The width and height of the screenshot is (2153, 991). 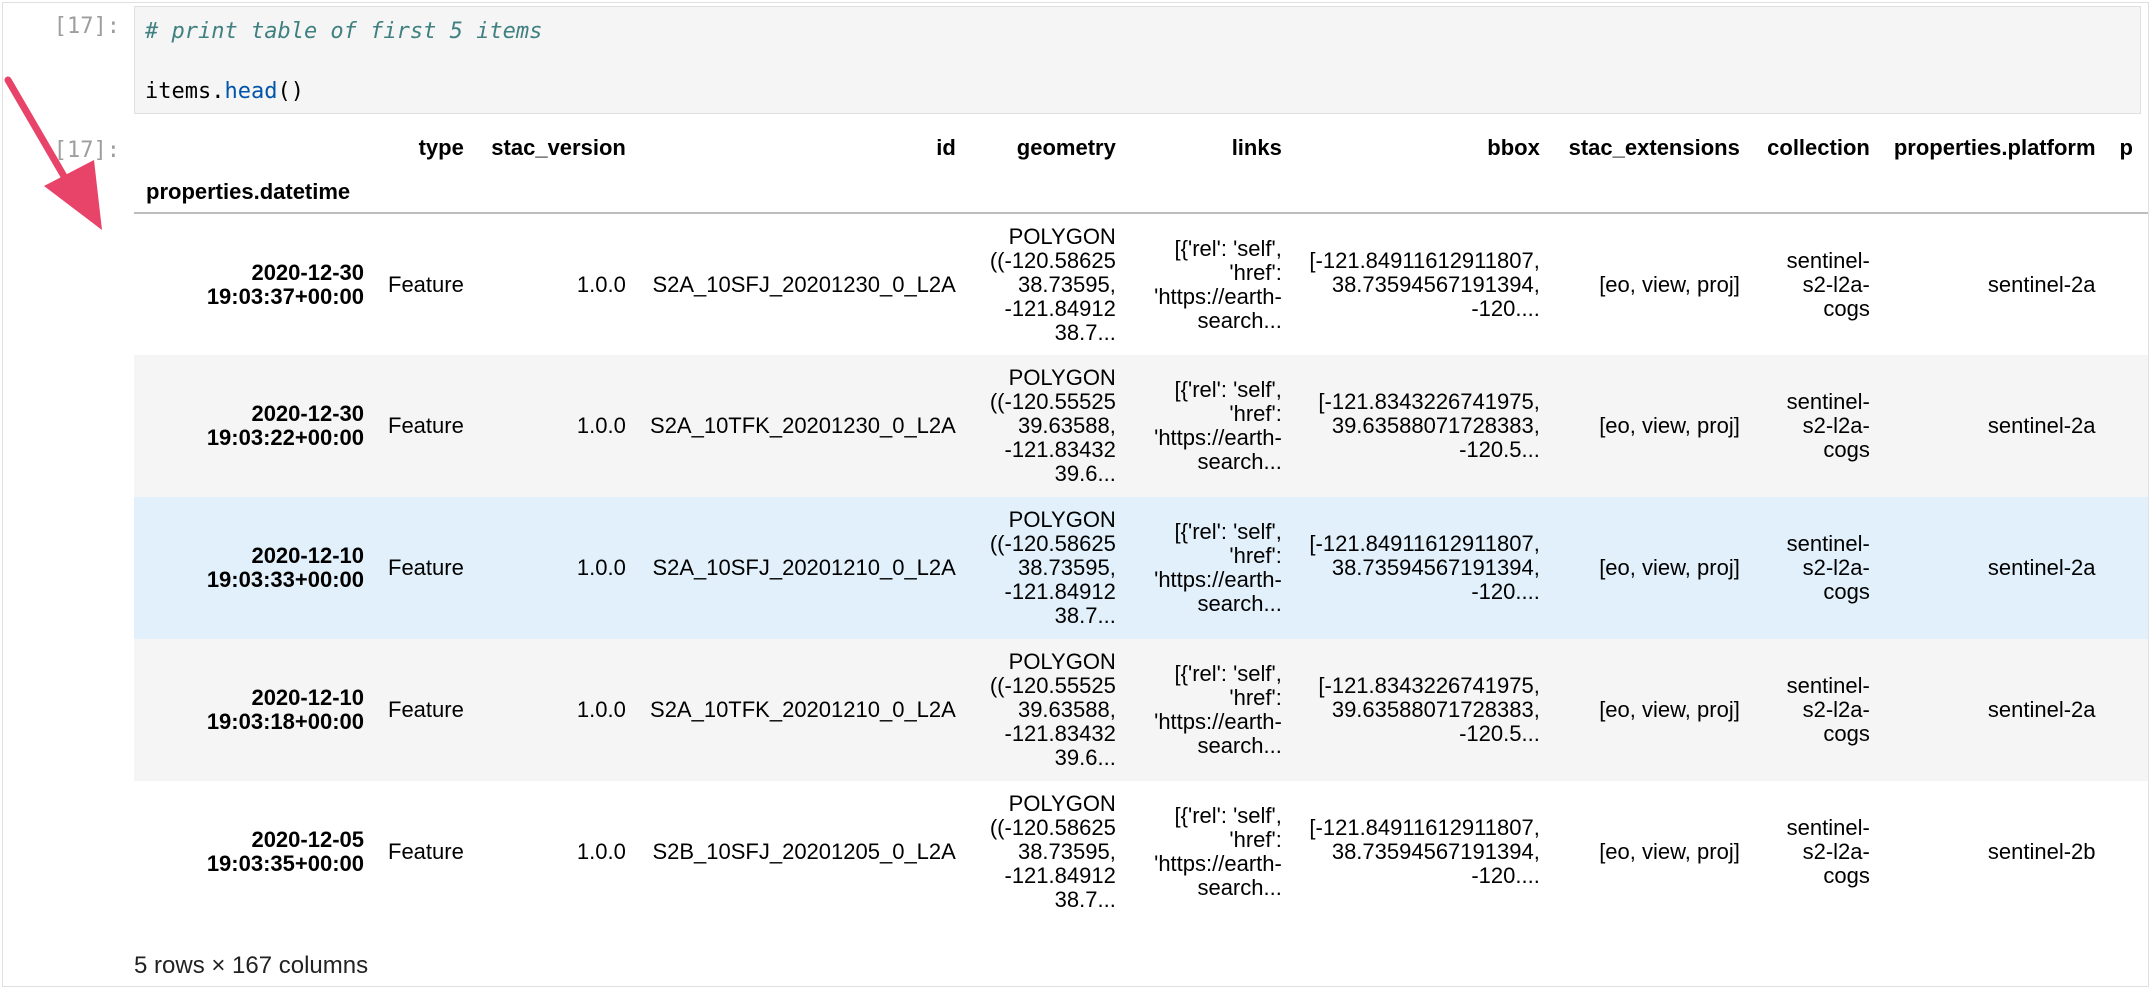 I want to click on row-index-datetime: 2020-12-10 19:03:33+00:00, so click(x=255, y=568).